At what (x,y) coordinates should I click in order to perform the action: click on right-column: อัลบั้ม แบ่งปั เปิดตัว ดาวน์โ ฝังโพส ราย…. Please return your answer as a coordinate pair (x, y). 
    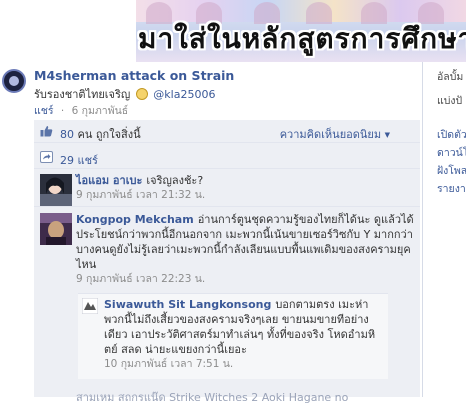
    Looking at the image, I should click on (444, 229).